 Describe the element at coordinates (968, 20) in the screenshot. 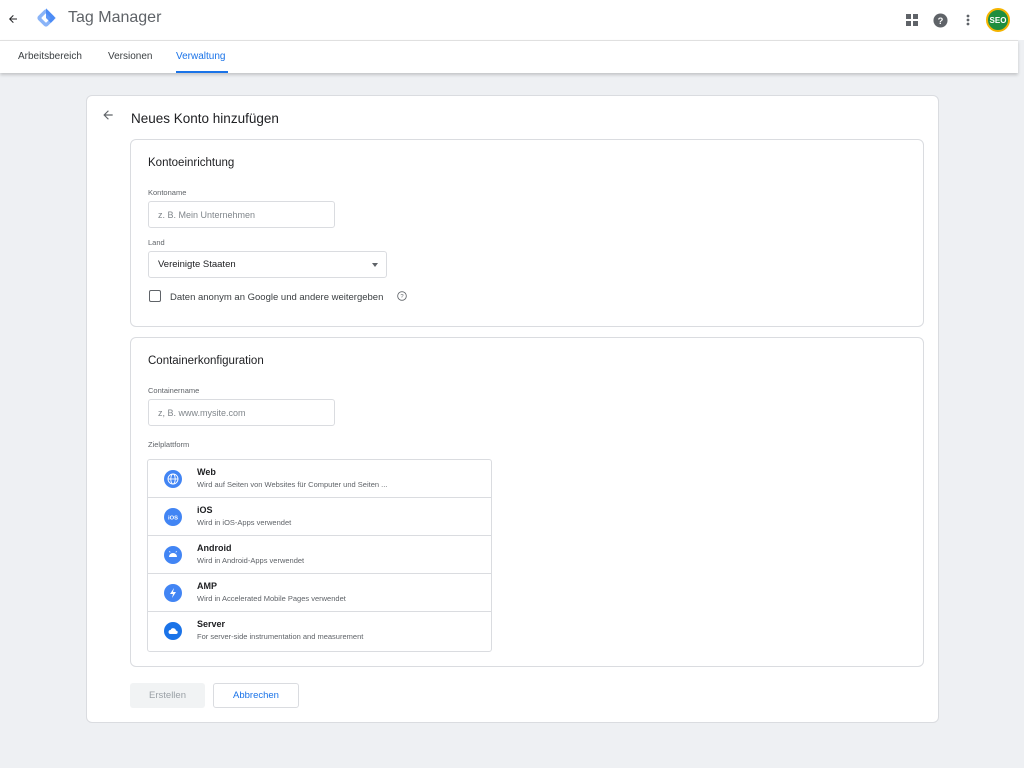

I see `more-vert-icon` at that location.